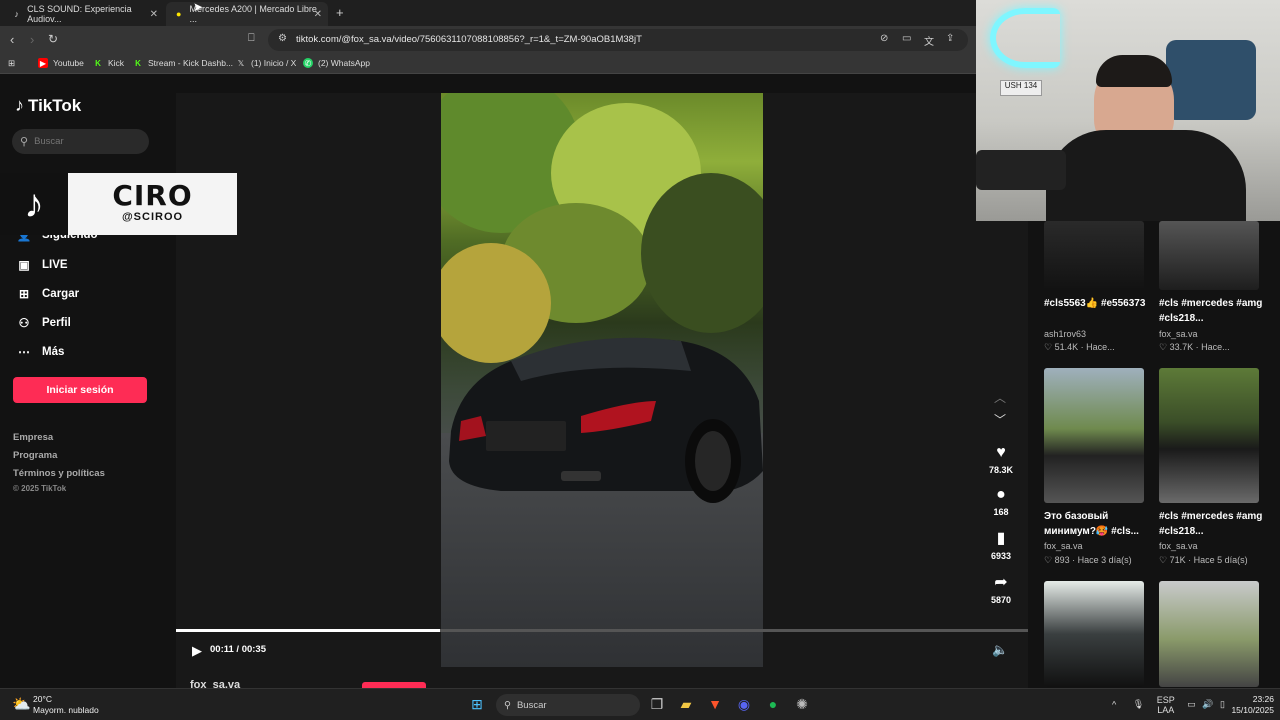 The width and height of the screenshot is (1280, 720). What do you see at coordinates (568, 705) in the screenshot?
I see `taskbar-search: ⚲ Buscar` at bounding box center [568, 705].